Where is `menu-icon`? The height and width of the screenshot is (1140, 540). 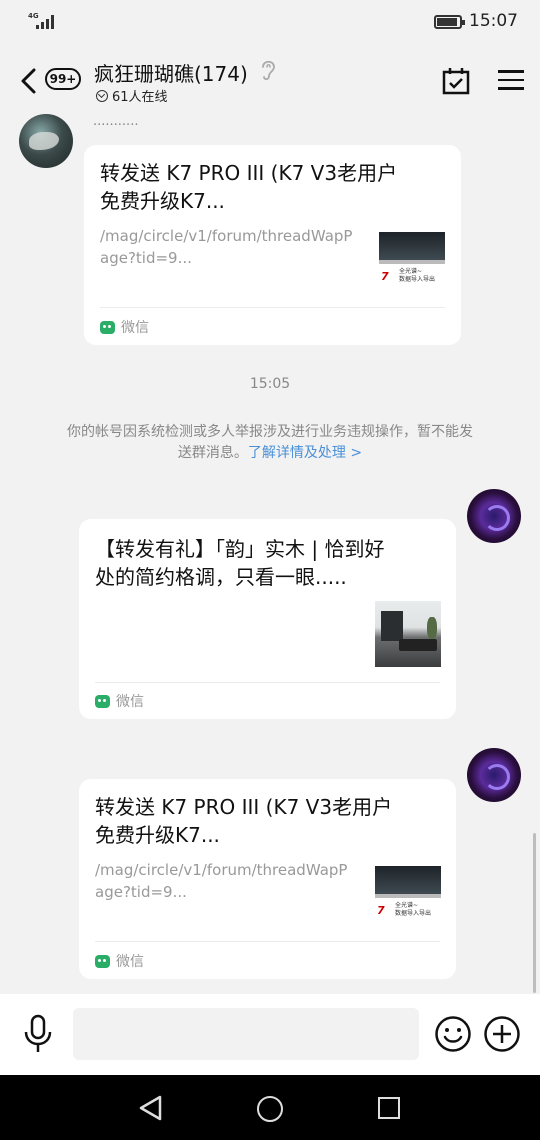 menu-icon is located at coordinates (511, 81).